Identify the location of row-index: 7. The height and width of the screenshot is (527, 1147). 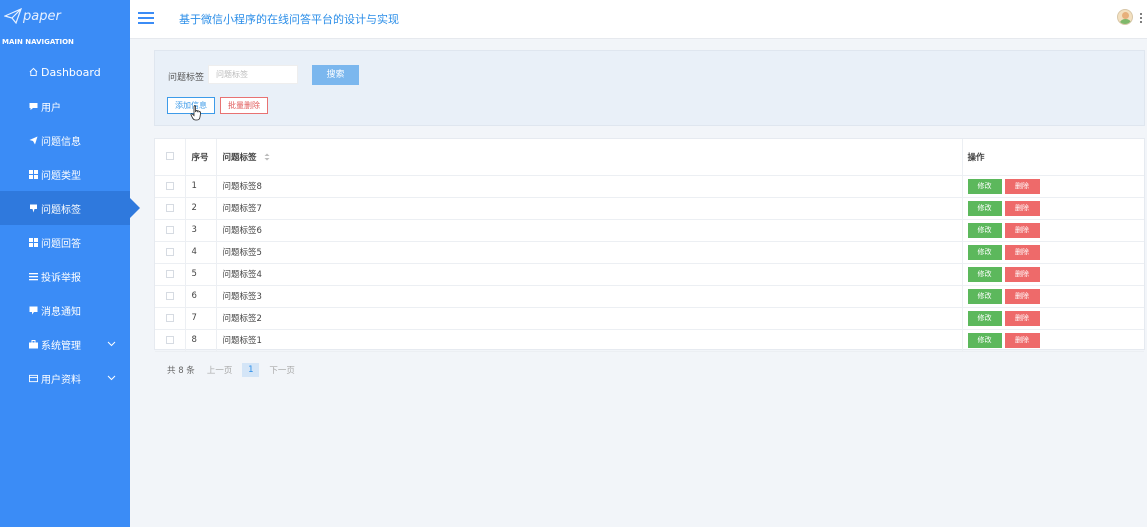
(201, 318).